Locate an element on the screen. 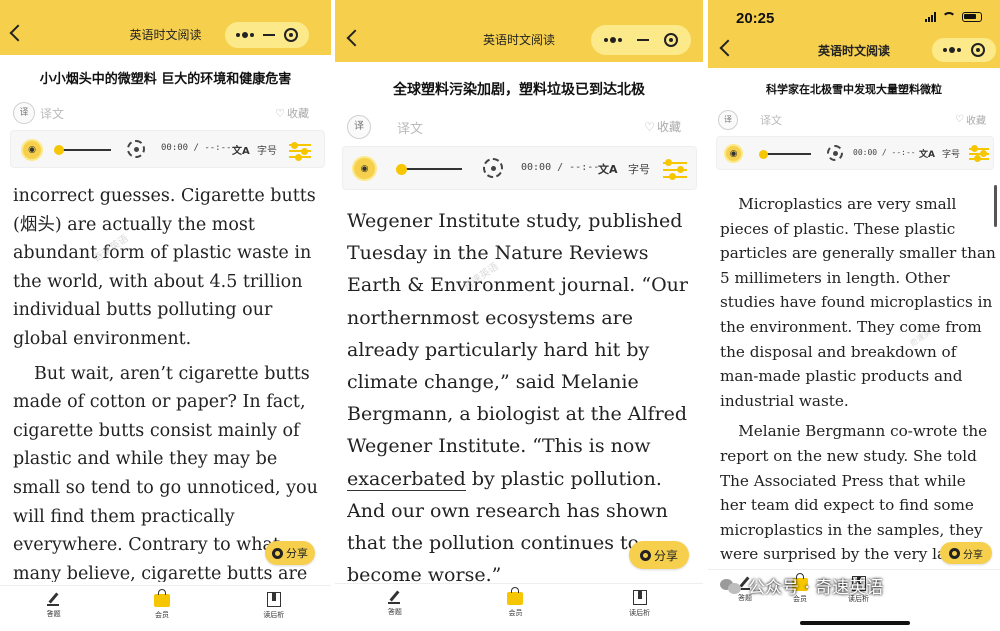 The image size is (1000, 631). status-icons is located at coordinates (953, 17).